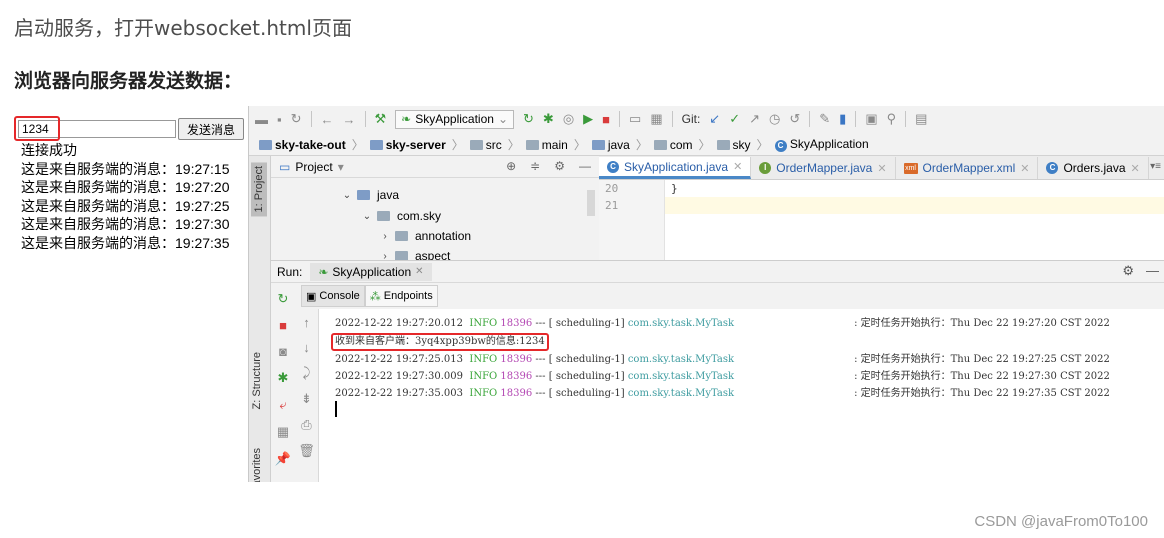 Image resolution: width=1164 pixels, height=538 pixels. I want to click on git-push-icon: ↗, so click(754, 119).